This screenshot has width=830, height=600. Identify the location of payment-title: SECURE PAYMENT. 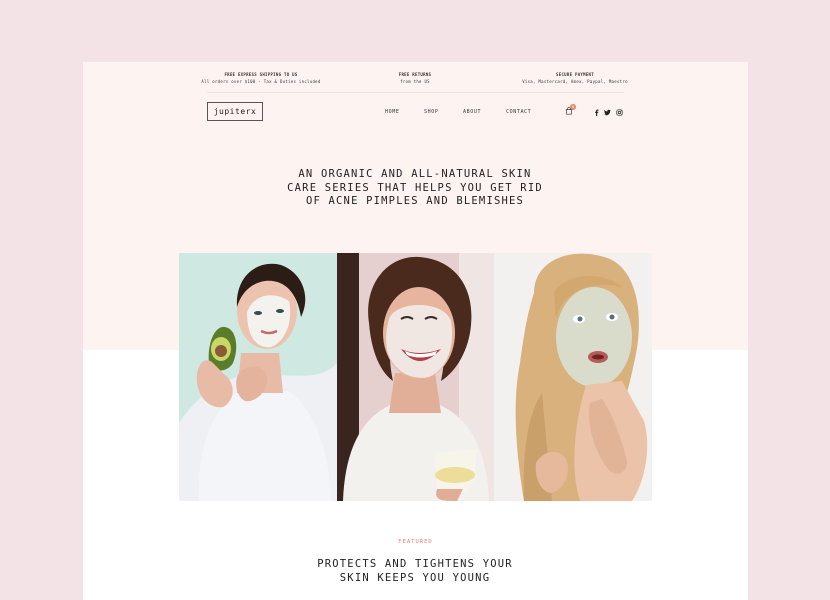
(575, 74).